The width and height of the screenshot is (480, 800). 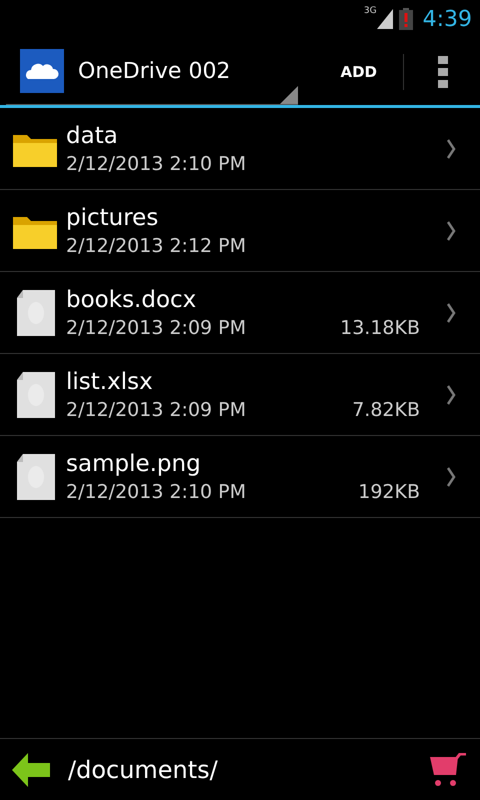 I want to click on current-path: /documents/, so click(x=143, y=770).